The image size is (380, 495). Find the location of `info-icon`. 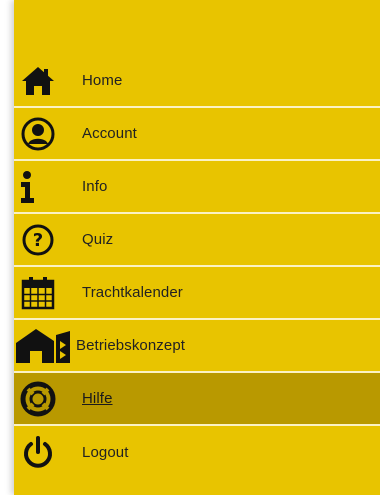

info-icon is located at coordinates (38, 187).